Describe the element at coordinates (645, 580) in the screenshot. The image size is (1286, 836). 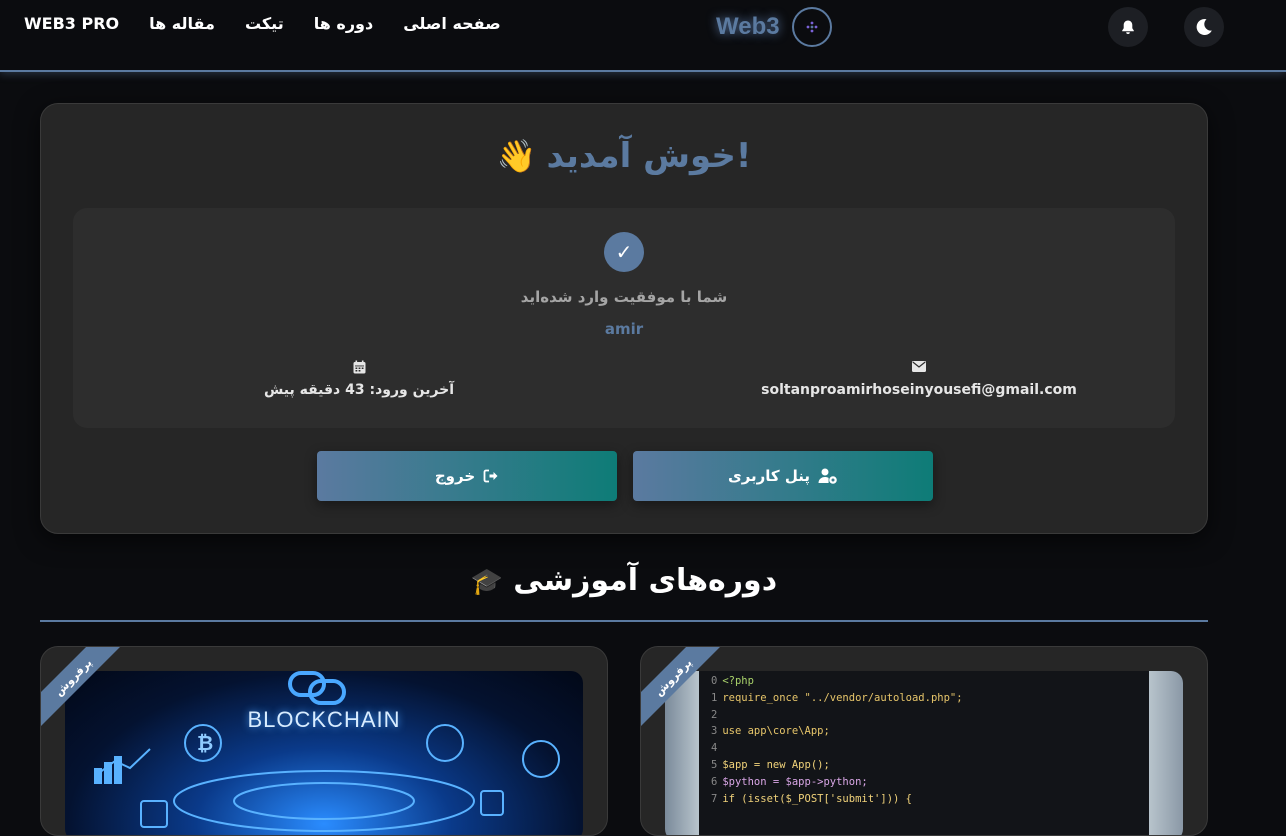
I see `courses-title-text: دوره‌های آموزشی` at that location.